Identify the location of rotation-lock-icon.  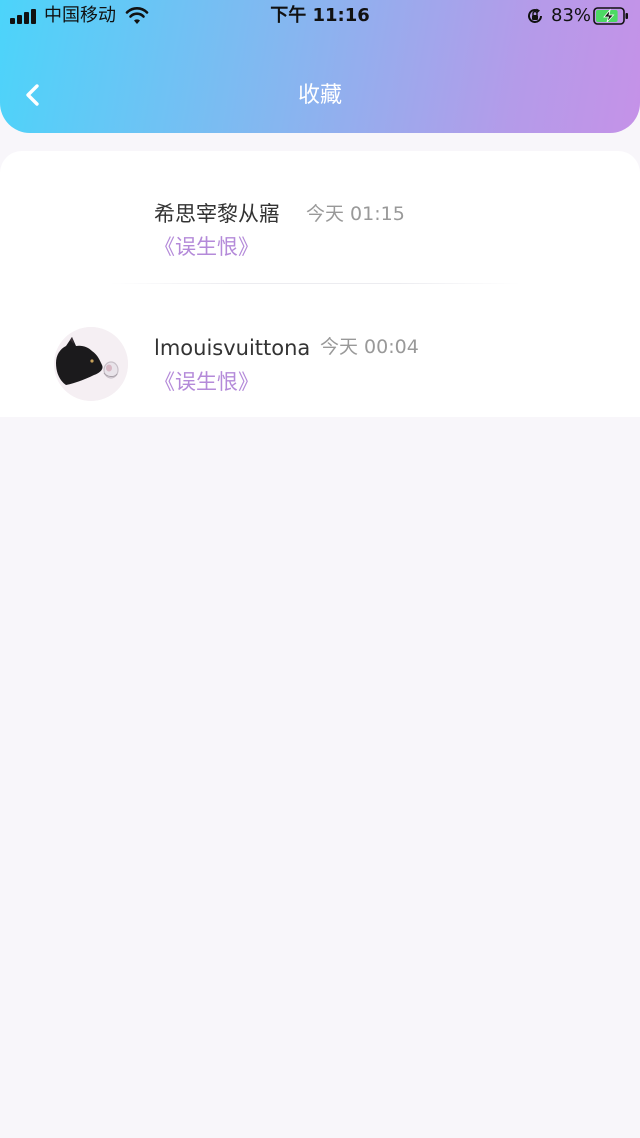
(535, 15).